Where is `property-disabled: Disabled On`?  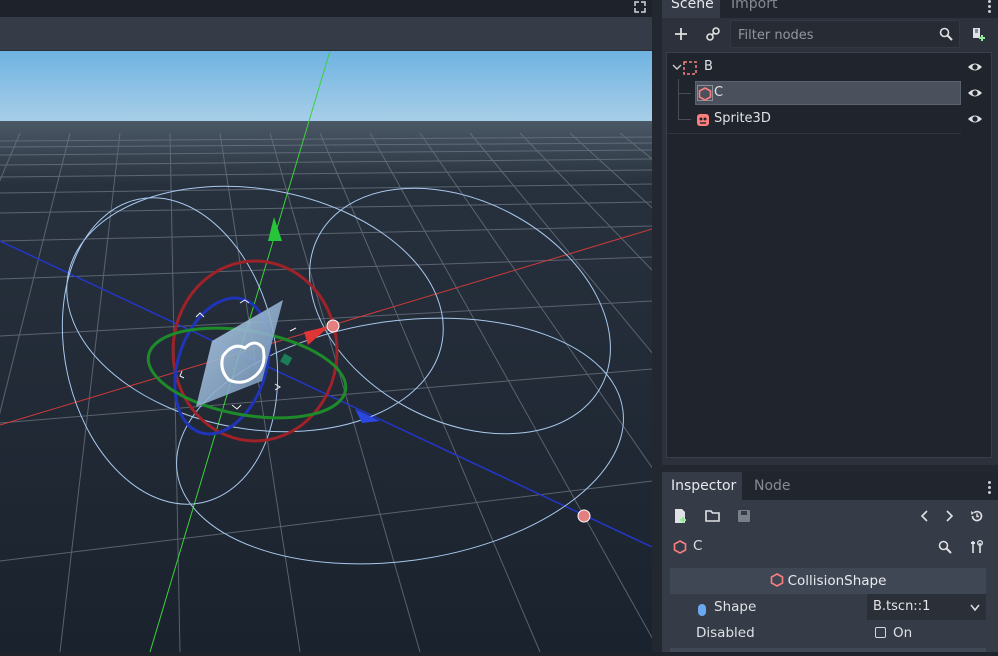 property-disabled: Disabled On is located at coordinates (828, 633).